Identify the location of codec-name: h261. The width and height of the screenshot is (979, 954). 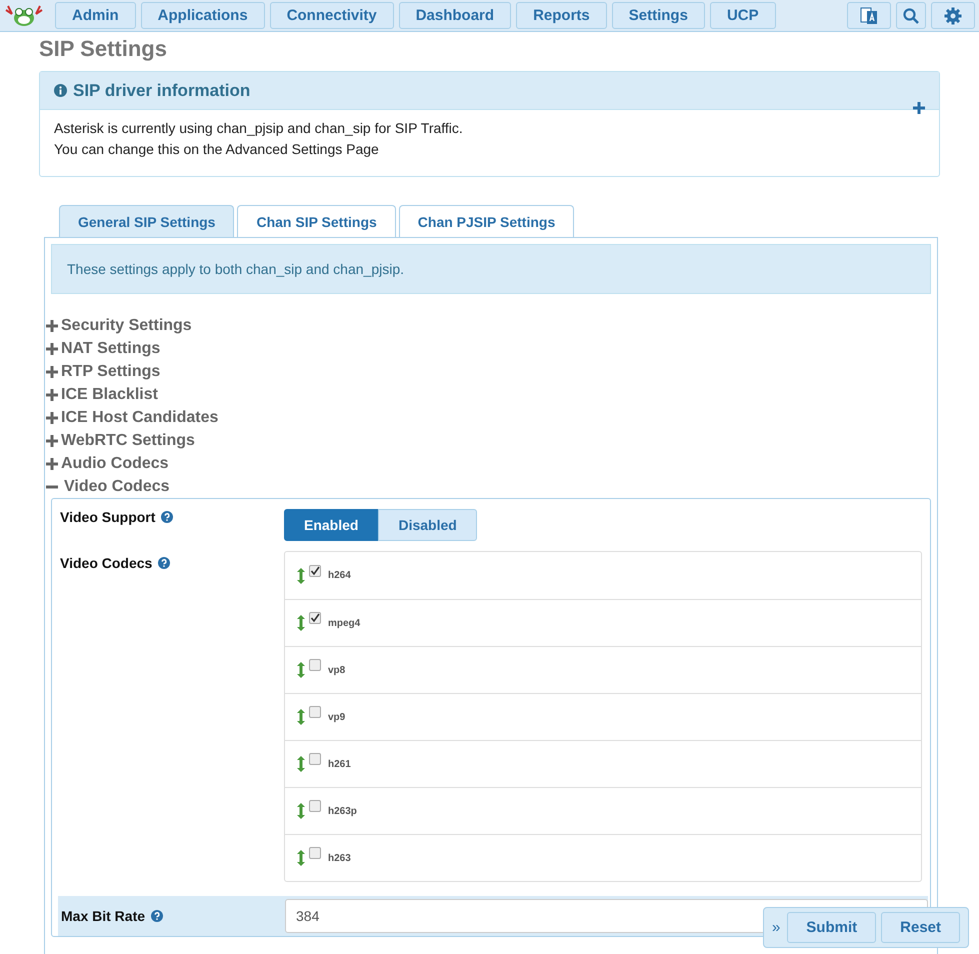
(339, 764).